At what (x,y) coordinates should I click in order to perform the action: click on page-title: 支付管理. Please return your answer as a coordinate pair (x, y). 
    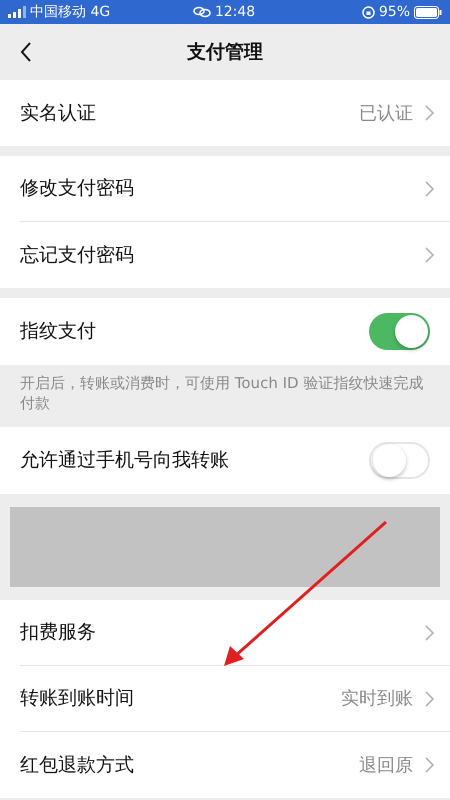
    Looking at the image, I should click on (225, 52).